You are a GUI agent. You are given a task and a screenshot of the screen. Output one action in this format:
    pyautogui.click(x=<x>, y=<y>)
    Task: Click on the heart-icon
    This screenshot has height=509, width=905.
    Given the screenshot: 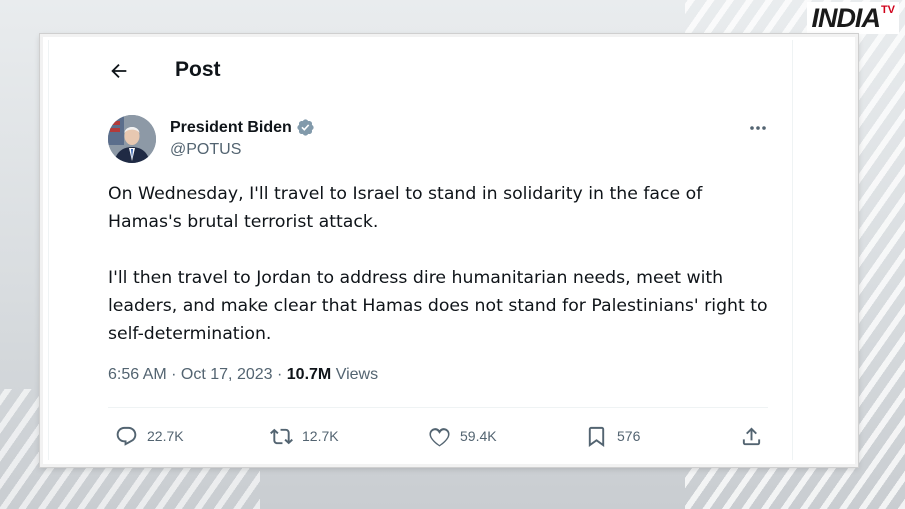 What is the action you would take?
    pyautogui.click(x=439, y=436)
    